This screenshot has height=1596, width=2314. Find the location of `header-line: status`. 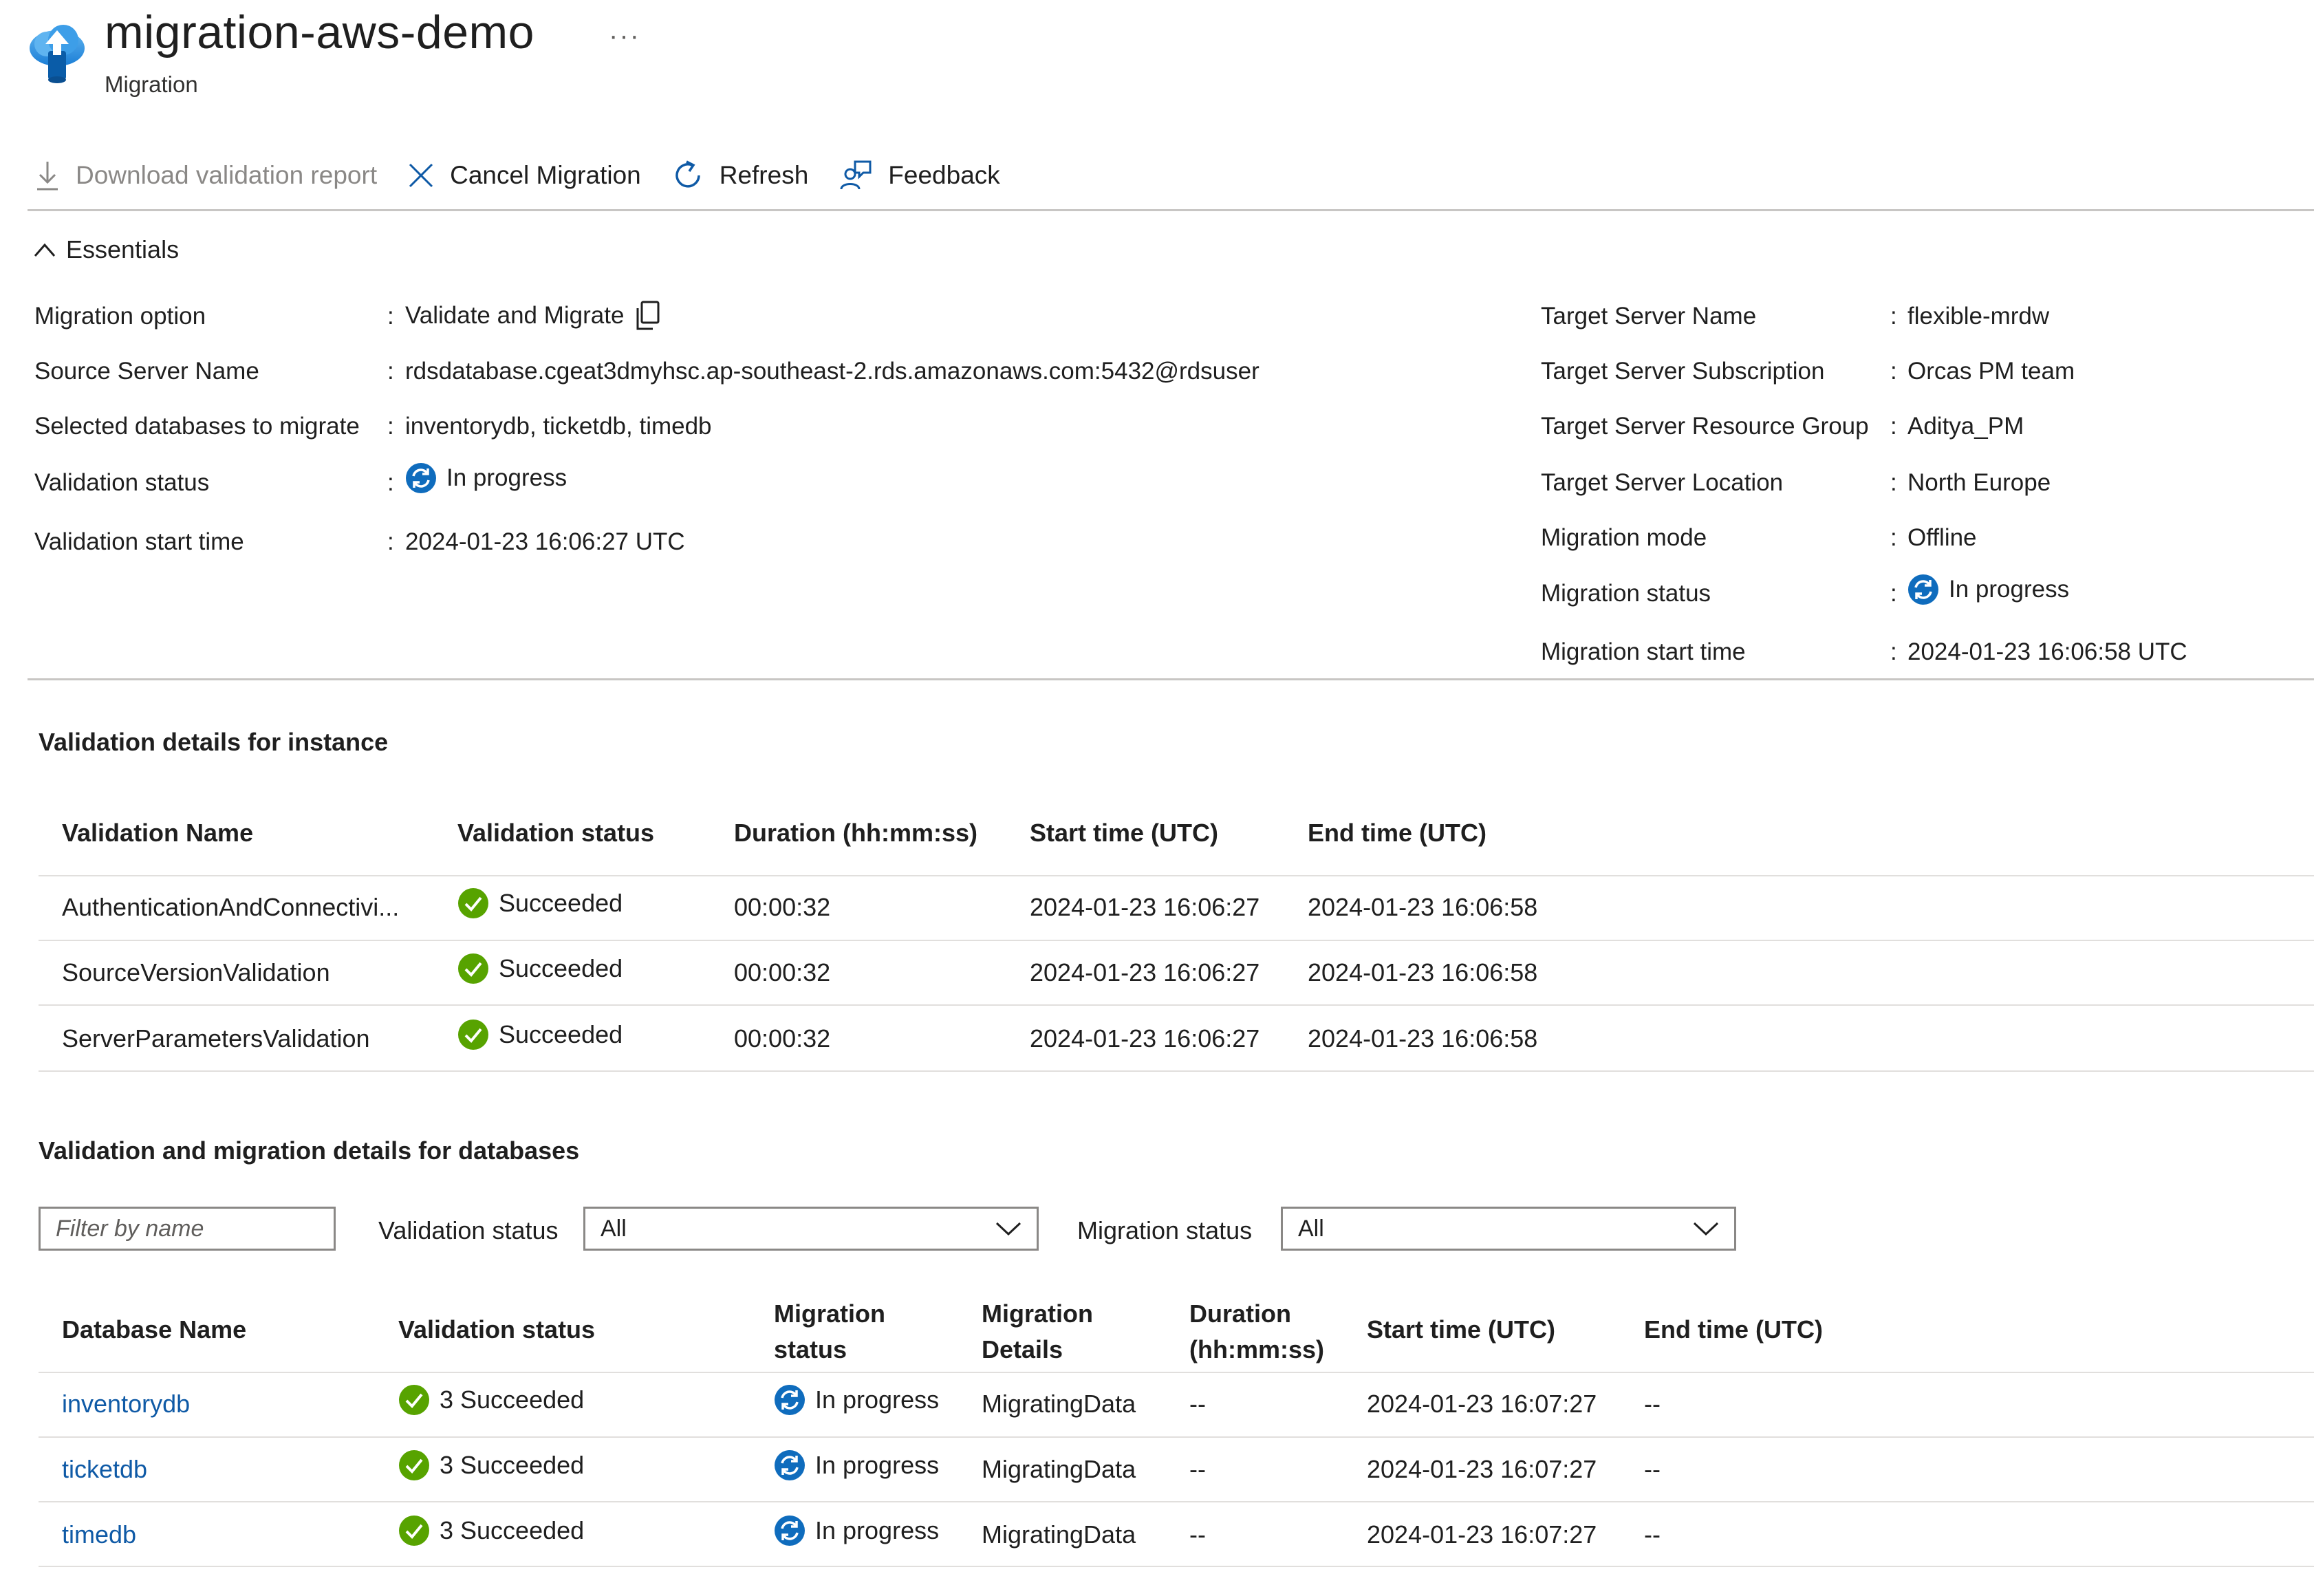

header-line: status is located at coordinates (810, 1349).